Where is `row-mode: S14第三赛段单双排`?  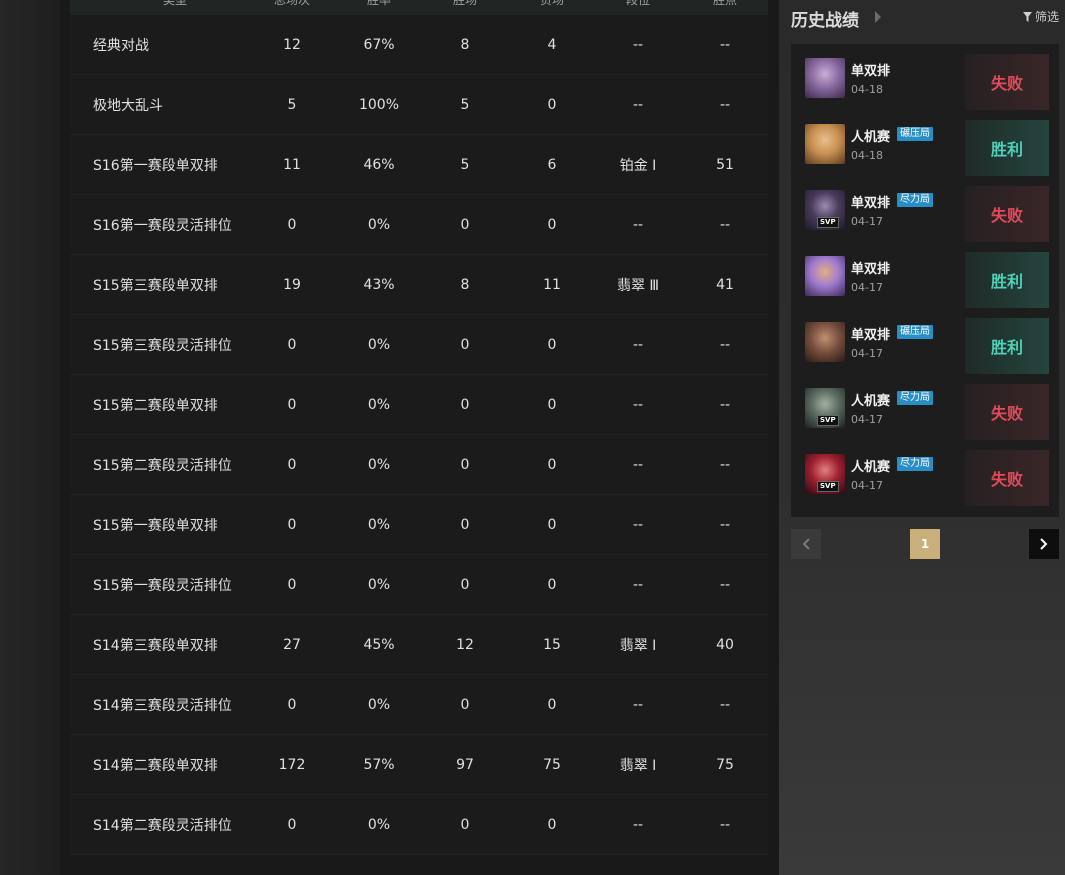 row-mode: S14第三赛段单双排 is located at coordinates (155, 645).